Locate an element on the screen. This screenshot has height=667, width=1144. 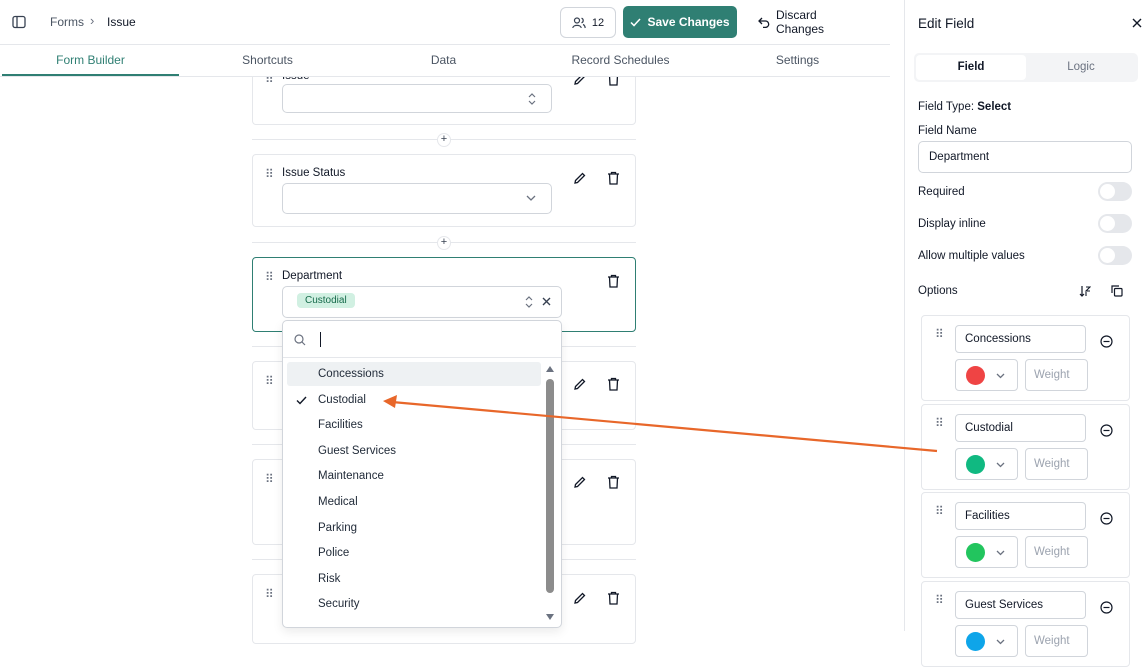
tab-record-schedules: Record Schedules is located at coordinates (620, 61).